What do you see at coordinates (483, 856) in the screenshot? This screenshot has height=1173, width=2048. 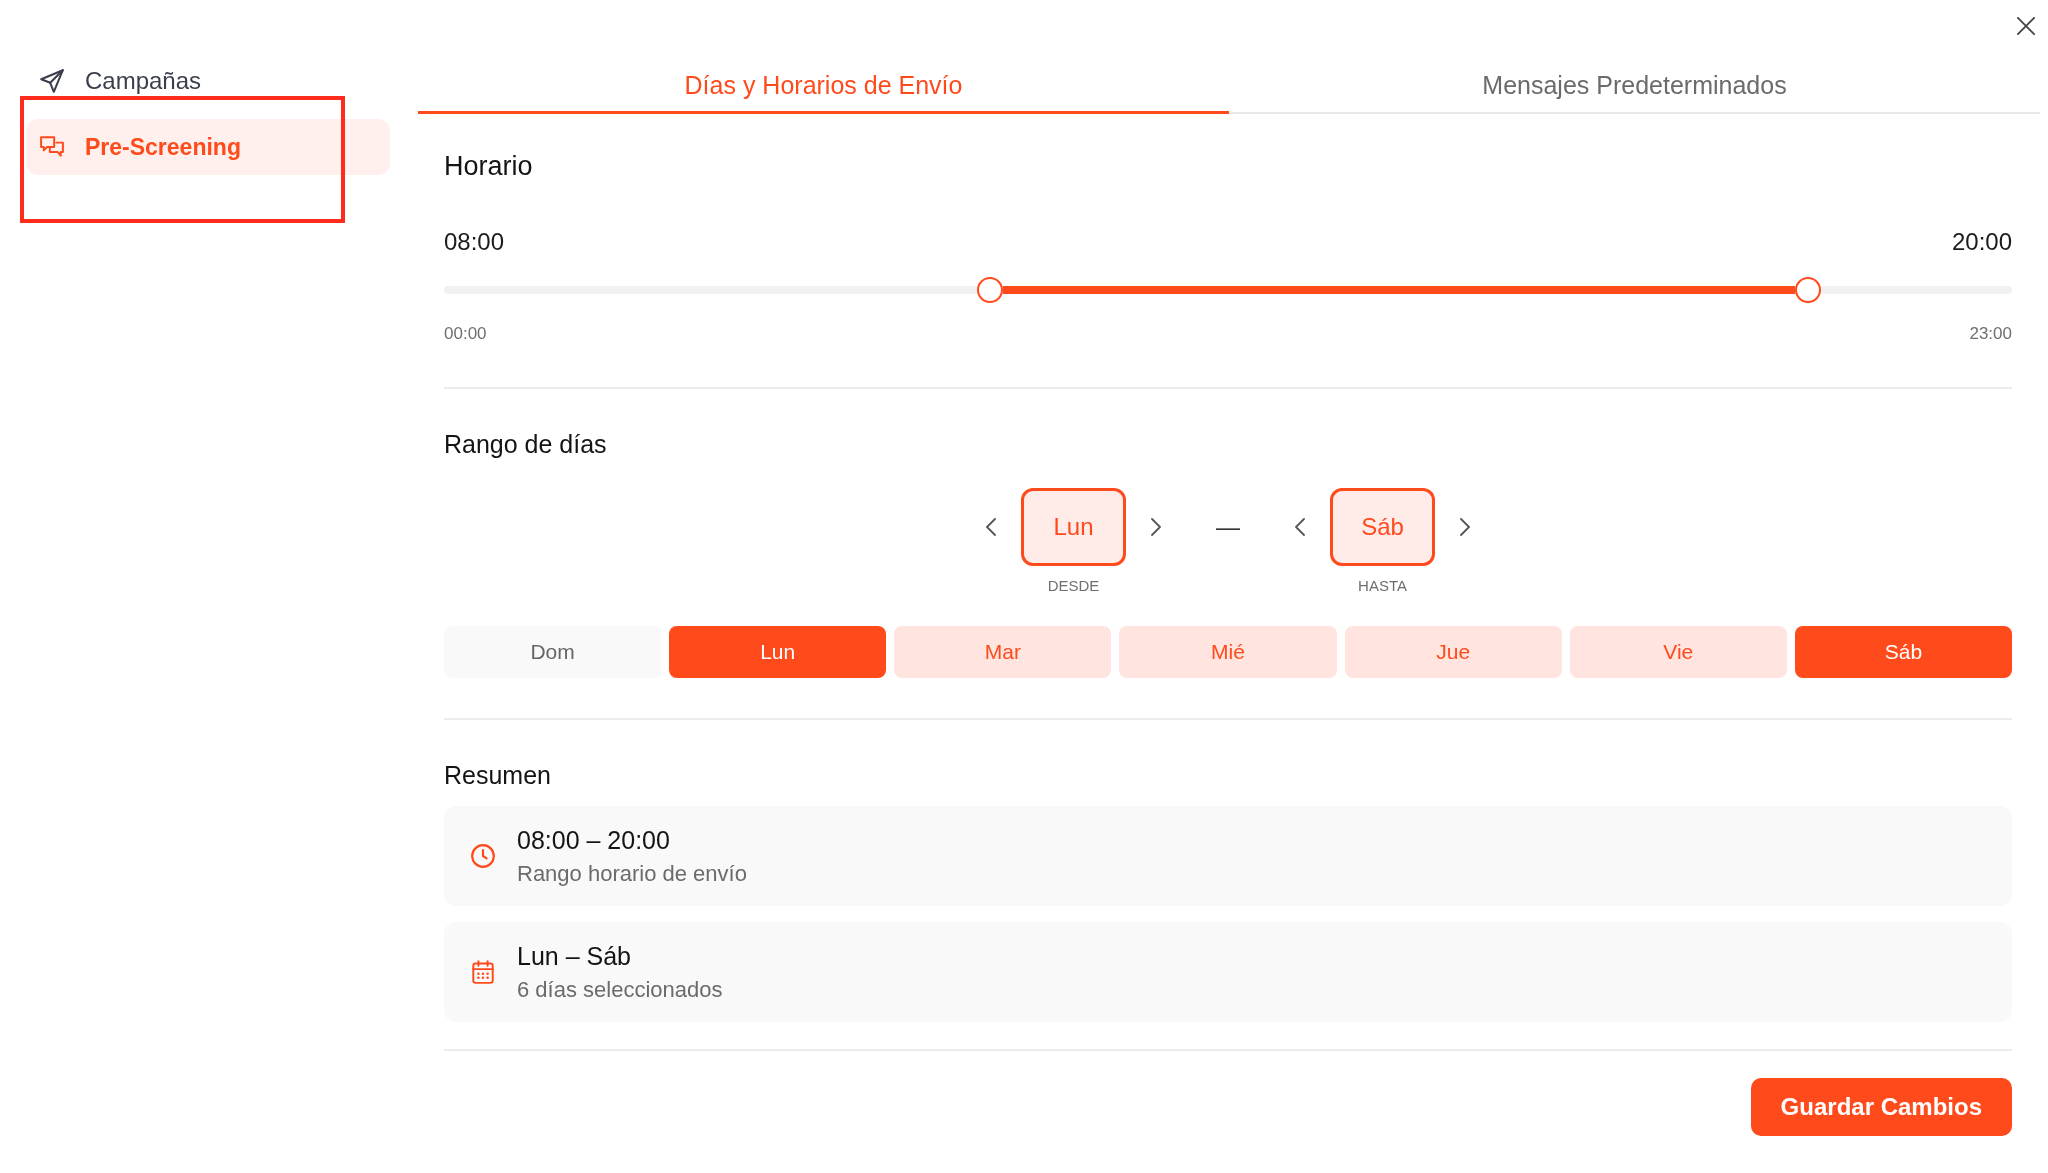 I see `clock-icon` at bounding box center [483, 856].